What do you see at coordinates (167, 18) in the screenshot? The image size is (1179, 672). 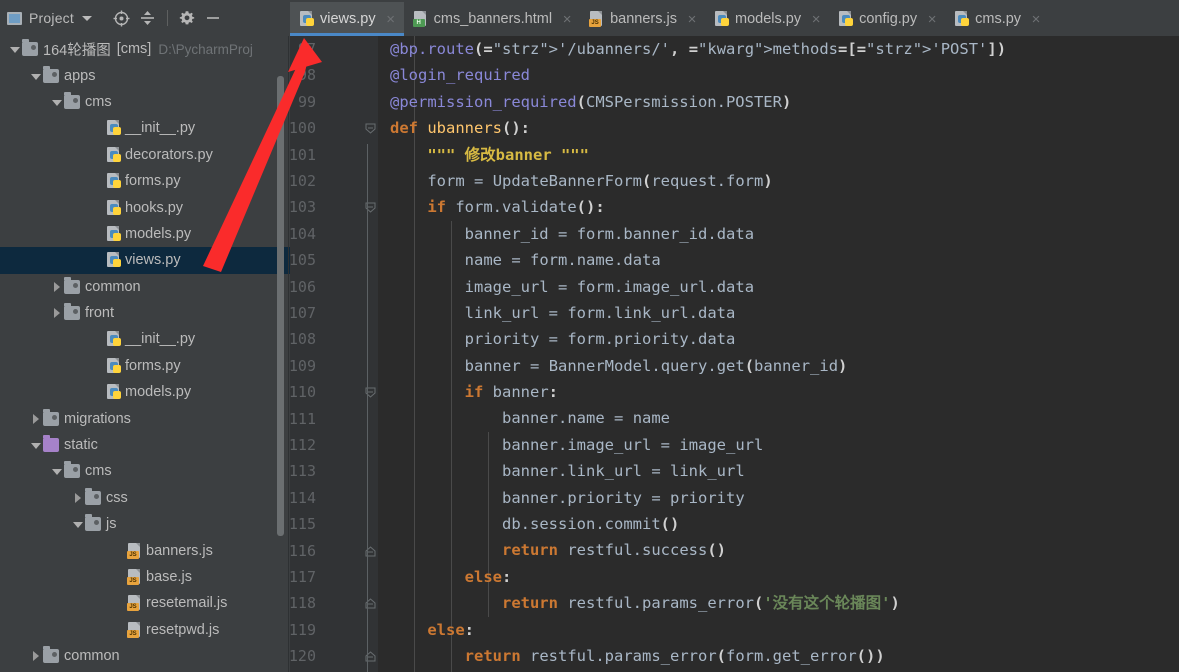 I see `panel-toolbar` at bounding box center [167, 18].